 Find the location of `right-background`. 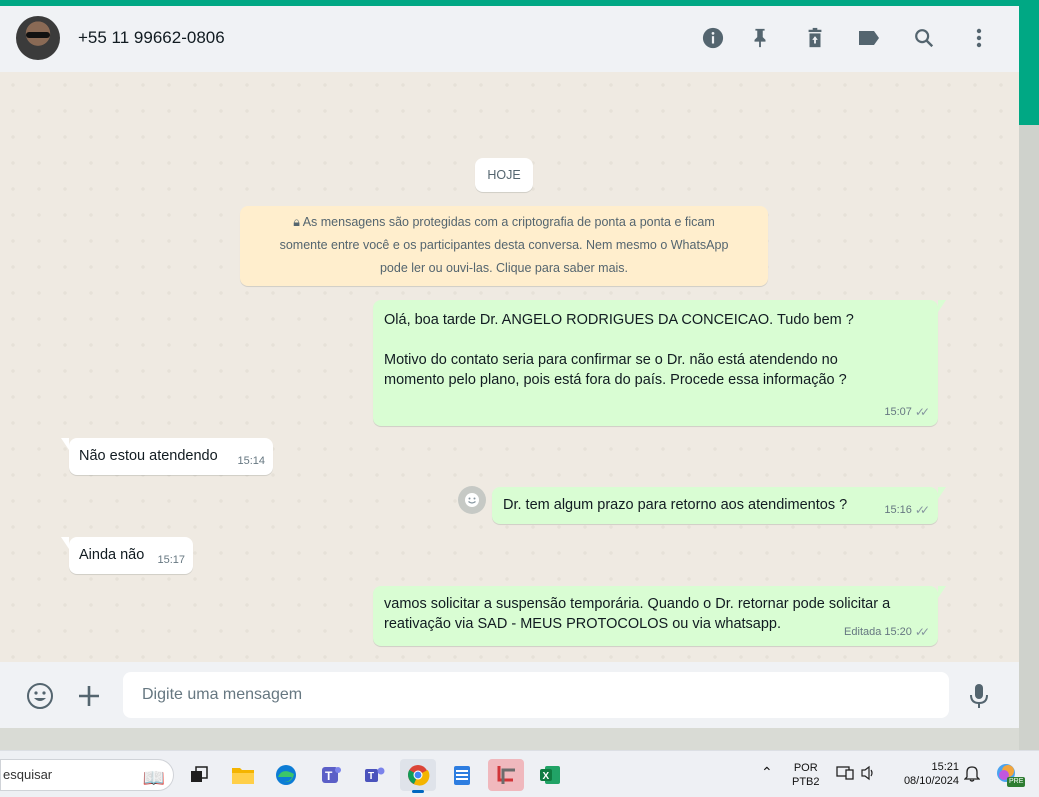

right-background is located at coordinates (1029, 437).